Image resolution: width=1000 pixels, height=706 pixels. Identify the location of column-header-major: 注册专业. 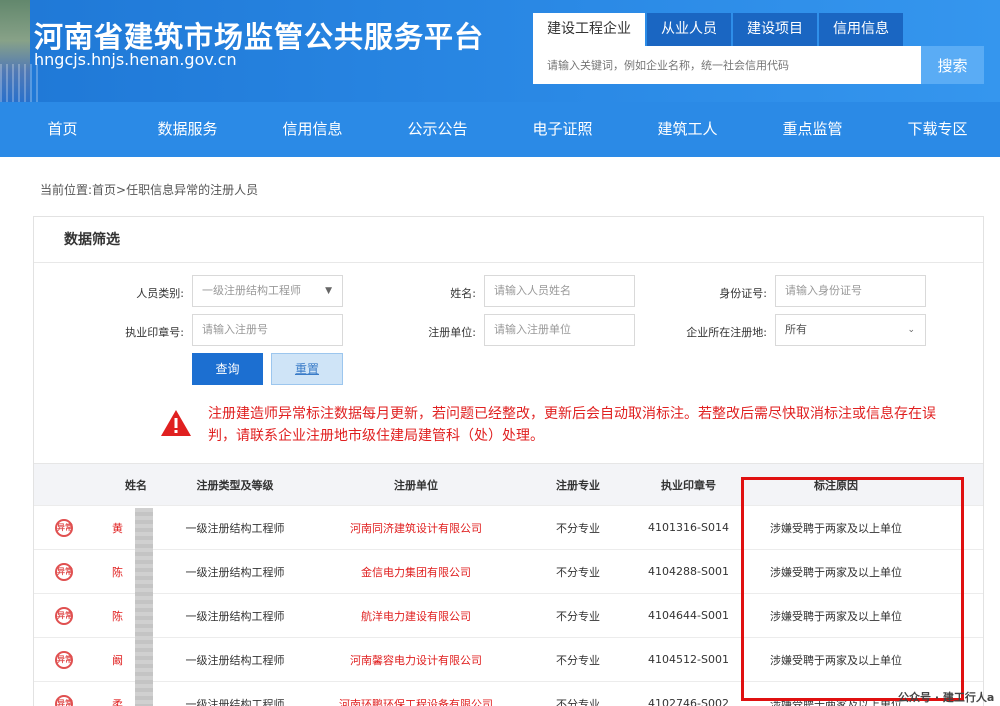
(578, 485).